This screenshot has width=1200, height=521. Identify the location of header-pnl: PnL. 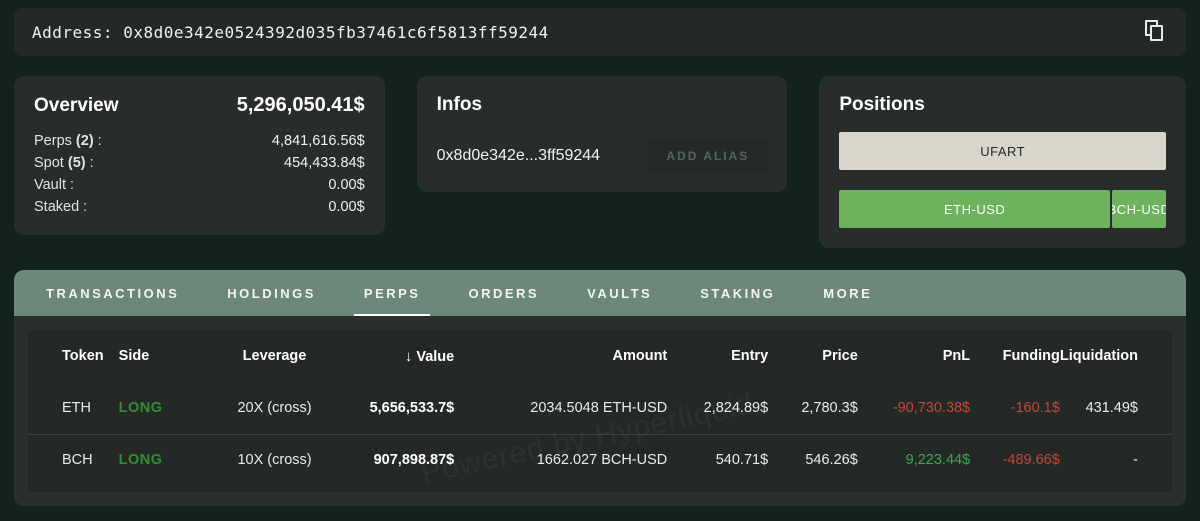
(914, 356).